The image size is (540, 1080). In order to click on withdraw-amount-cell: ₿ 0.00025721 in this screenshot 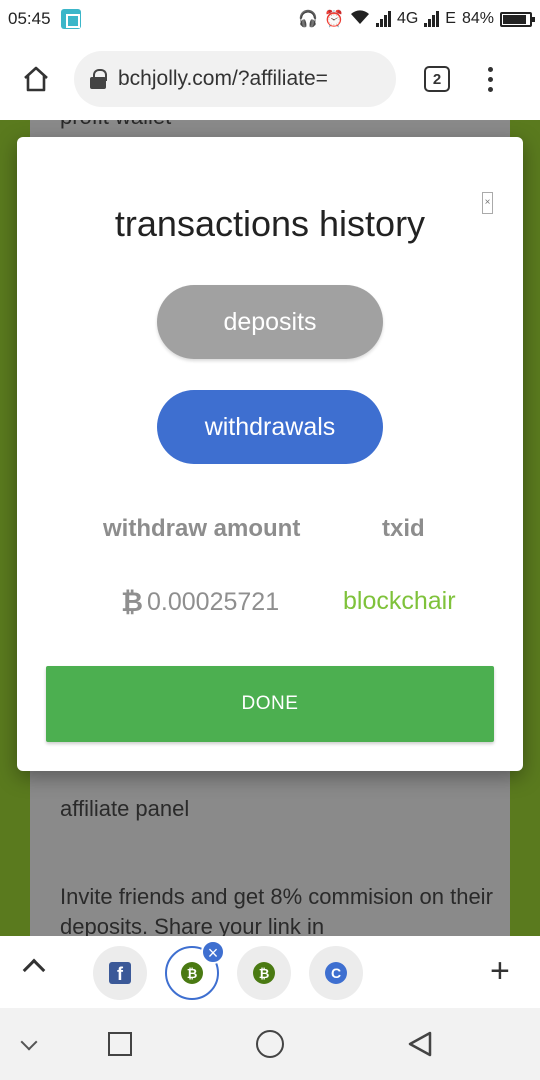, I will do `click(200, 602)`.